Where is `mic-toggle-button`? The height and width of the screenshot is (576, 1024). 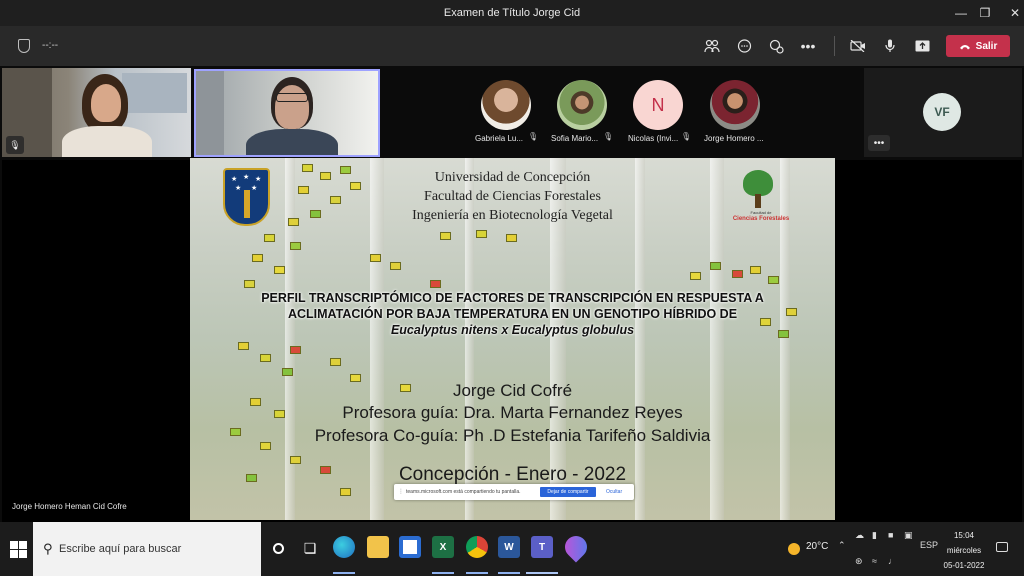 mic-toggle-button is located at coordinates (890, 46).